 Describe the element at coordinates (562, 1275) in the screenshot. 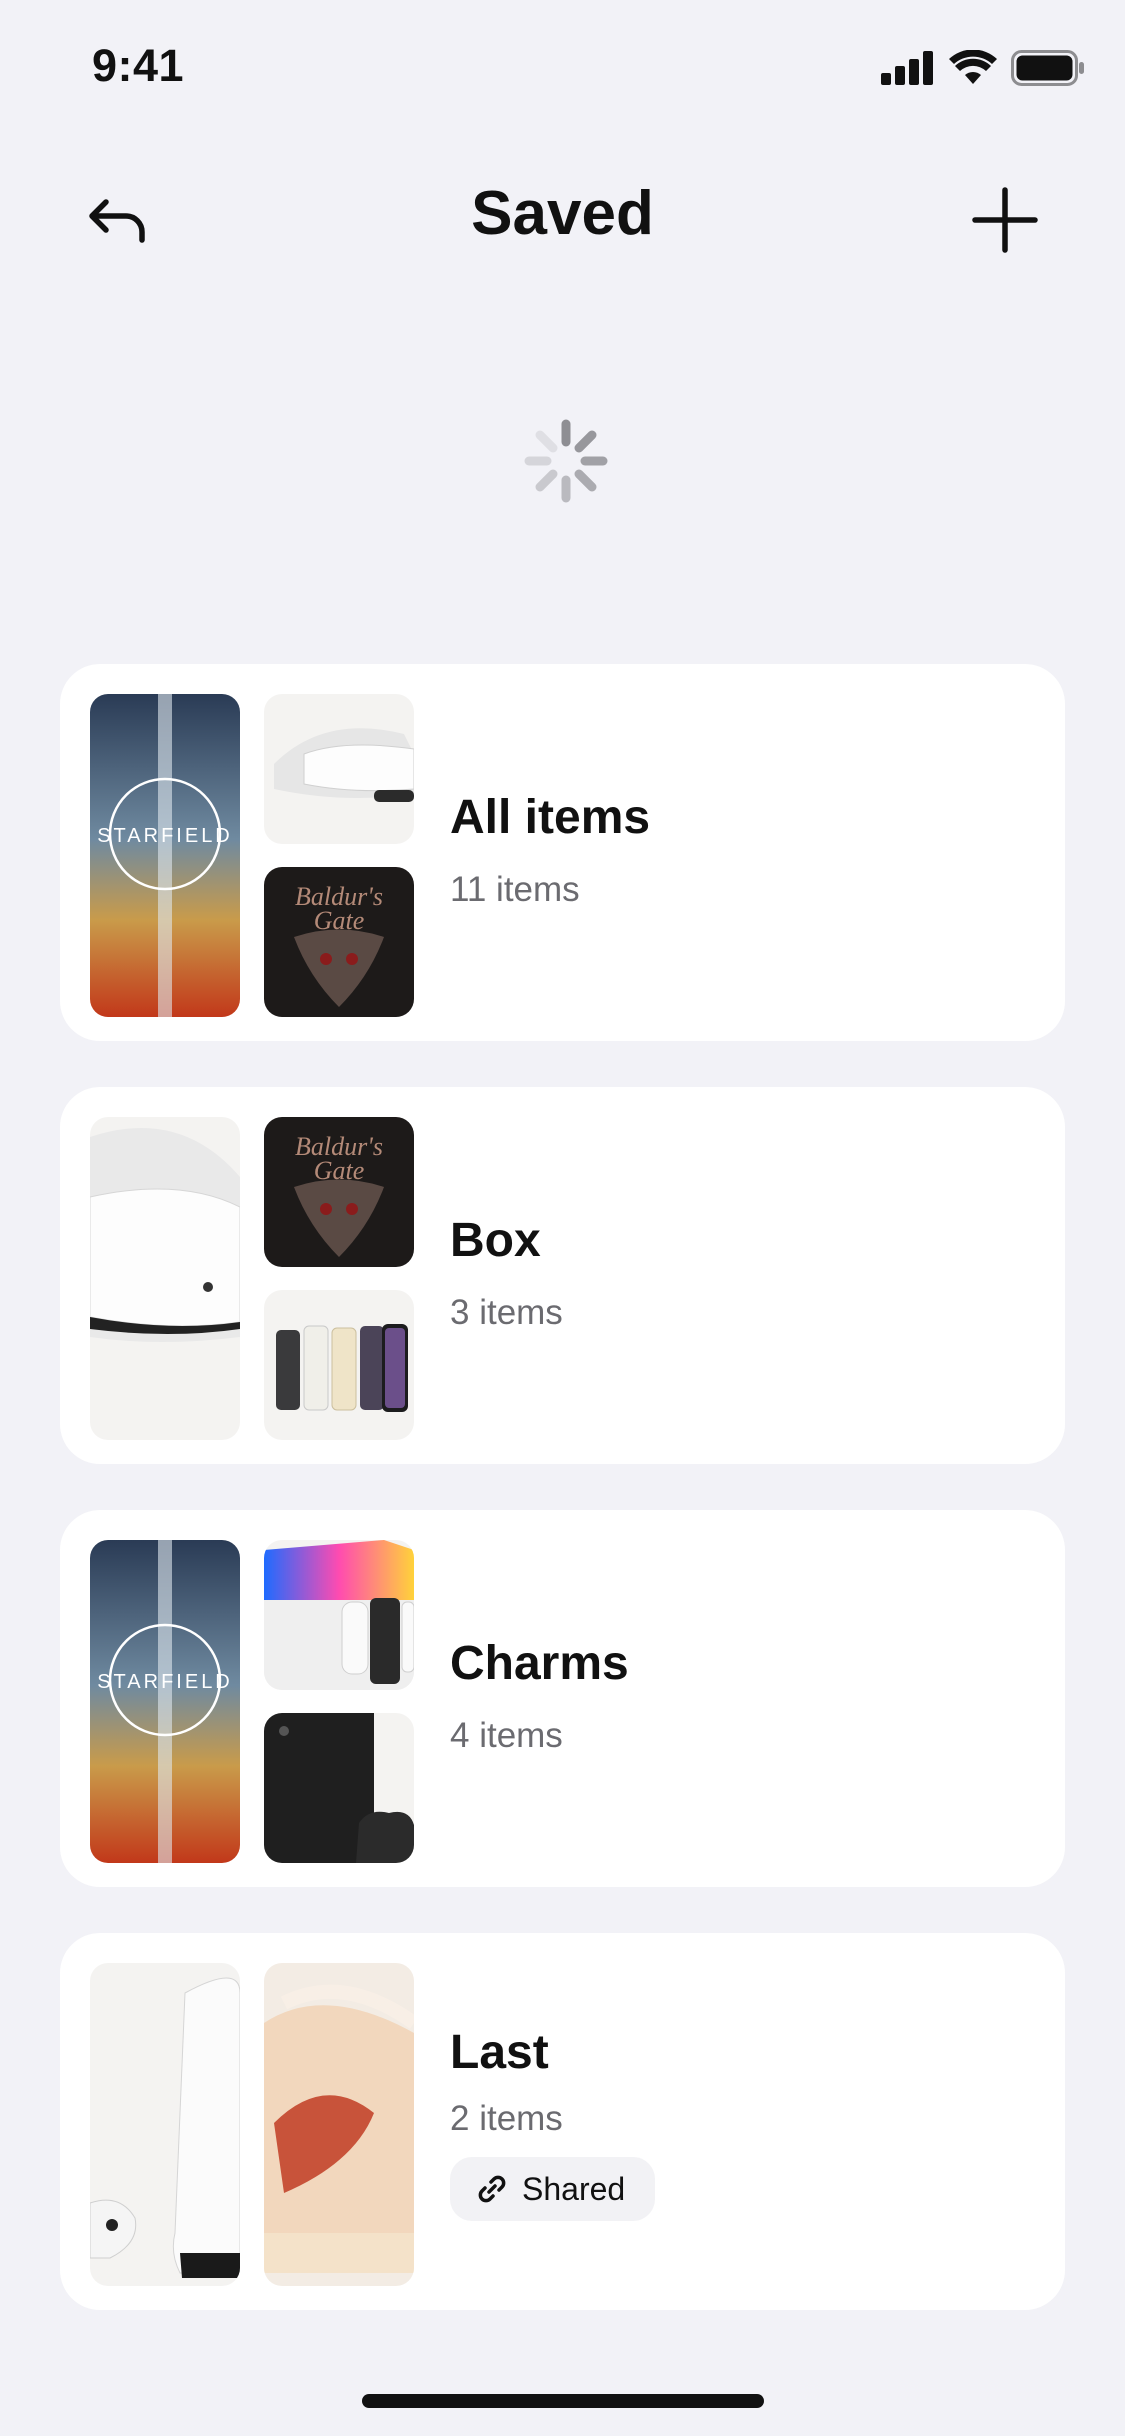

I see `collection-card-box: Baldur's Gate Box 3 items` at that location.